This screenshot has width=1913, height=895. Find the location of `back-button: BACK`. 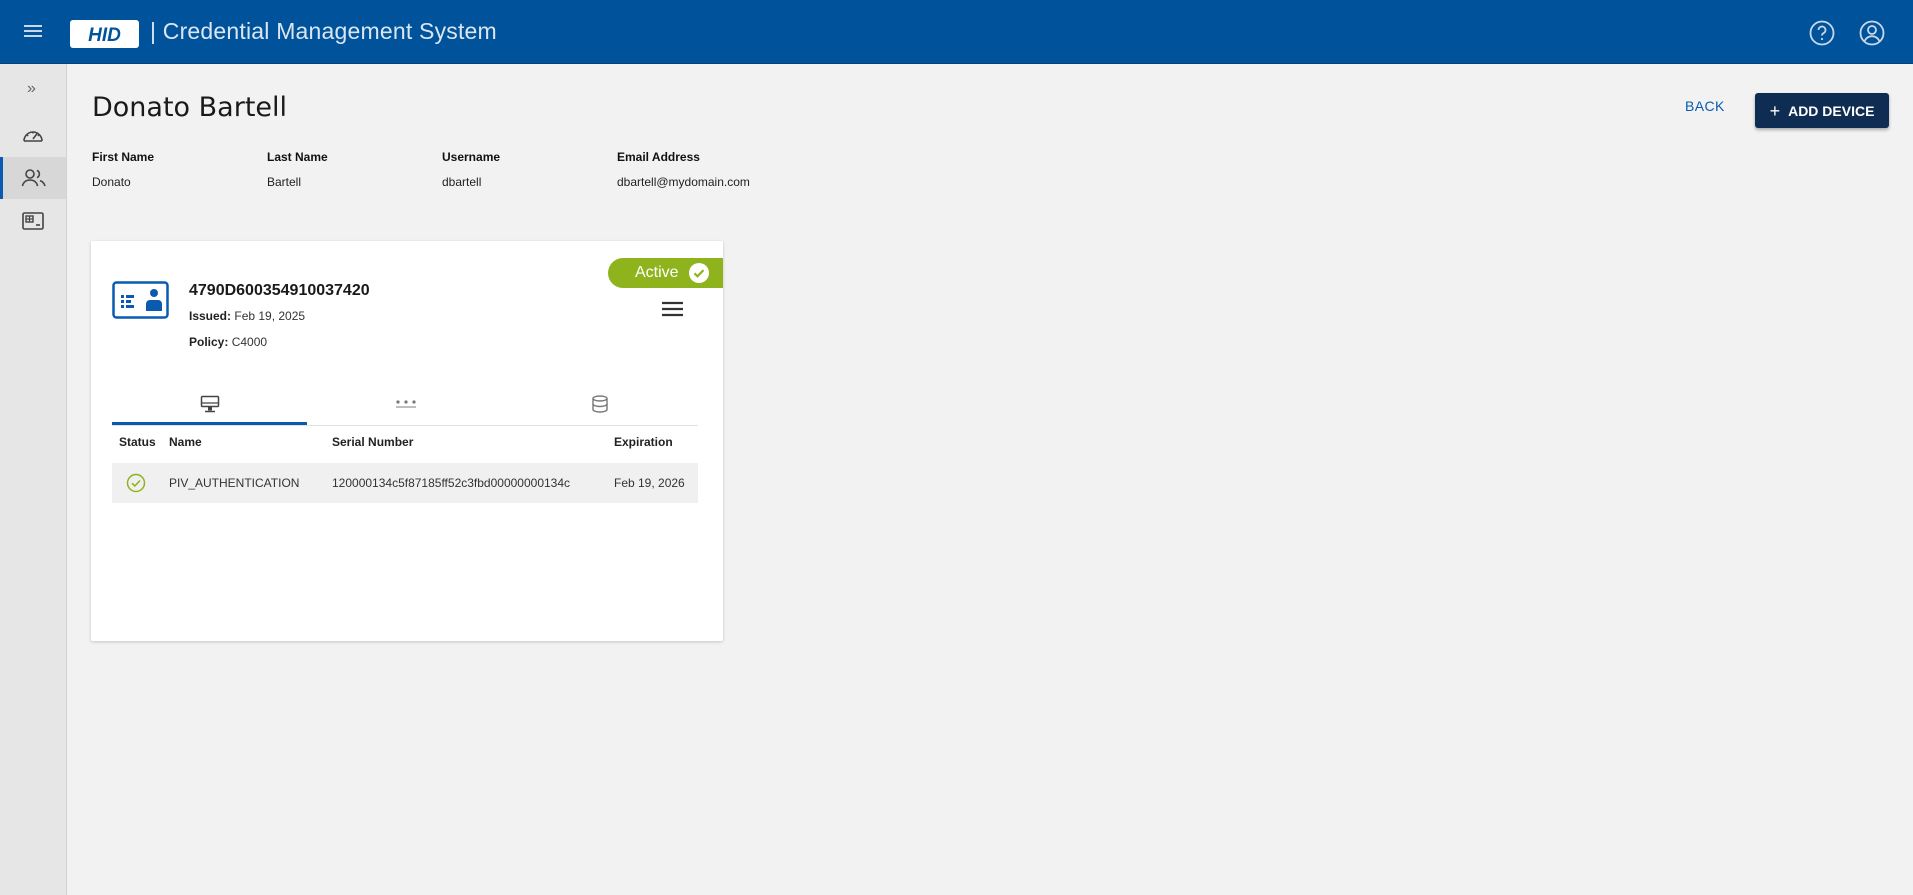

back-button: BACK is located at coordinates (1705, 106).